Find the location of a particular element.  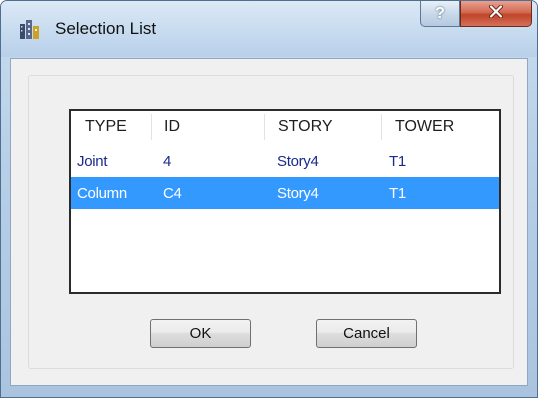

cancel-button: Cancel is located at coordinates (366, 333).